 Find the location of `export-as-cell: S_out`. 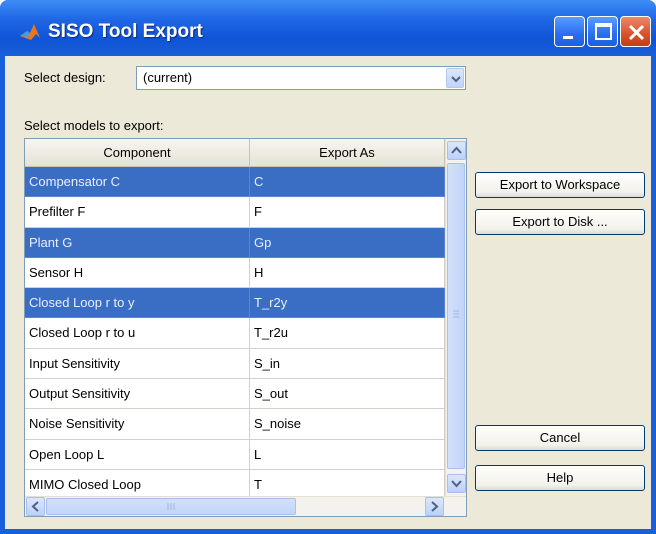

export-as-cell: S_out is located at coordinates (347, 394).